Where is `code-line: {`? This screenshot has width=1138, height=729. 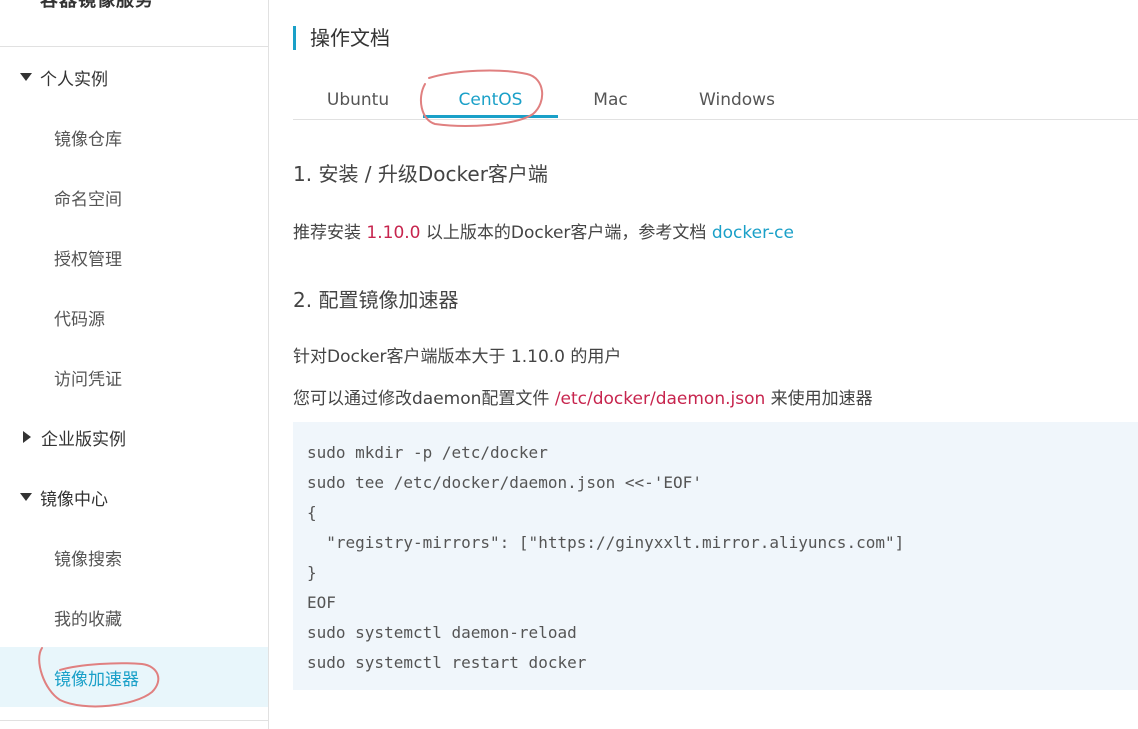 code-line: { is located at coordinates (312, 512).